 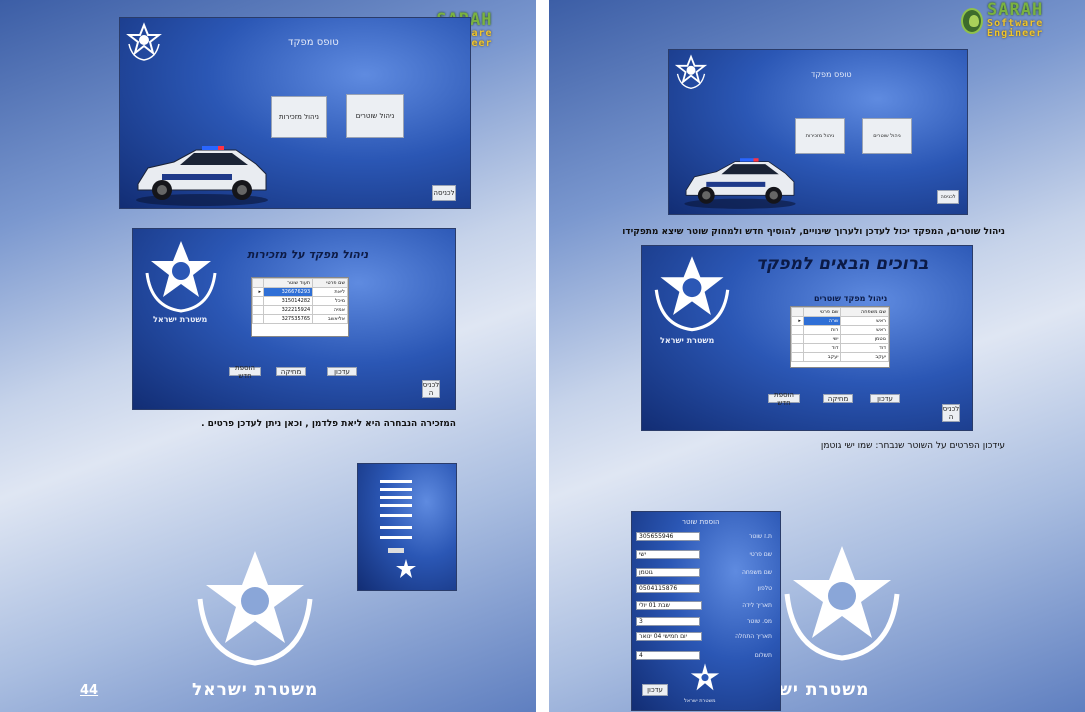 I want to click on logo-line2: Software Engineer, so click(x=1015, y=28).